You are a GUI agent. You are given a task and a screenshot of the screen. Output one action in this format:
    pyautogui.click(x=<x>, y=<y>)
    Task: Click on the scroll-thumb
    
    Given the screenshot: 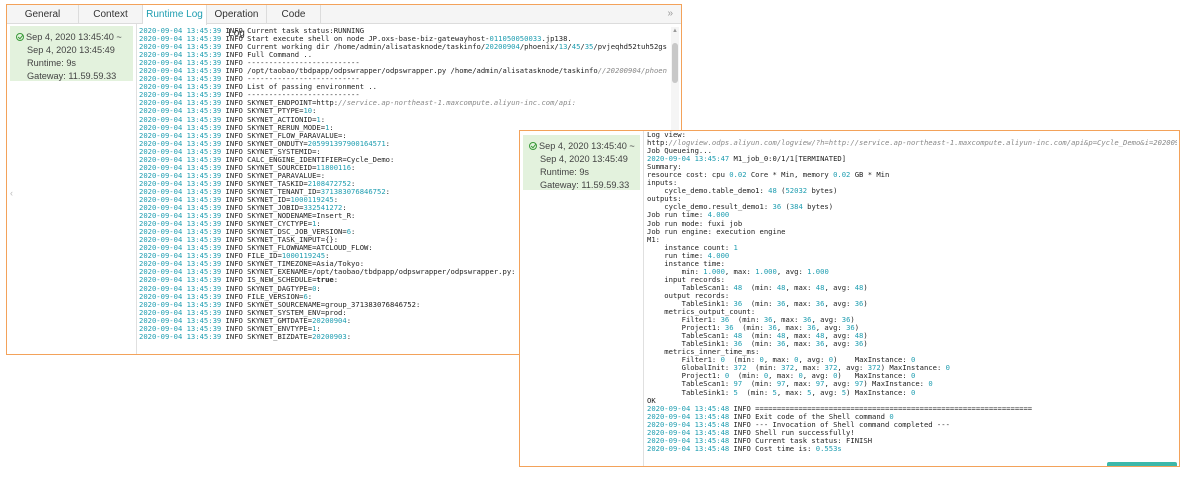 What is the action you would take?
    pyautogui.click(x=675, y=63)
    